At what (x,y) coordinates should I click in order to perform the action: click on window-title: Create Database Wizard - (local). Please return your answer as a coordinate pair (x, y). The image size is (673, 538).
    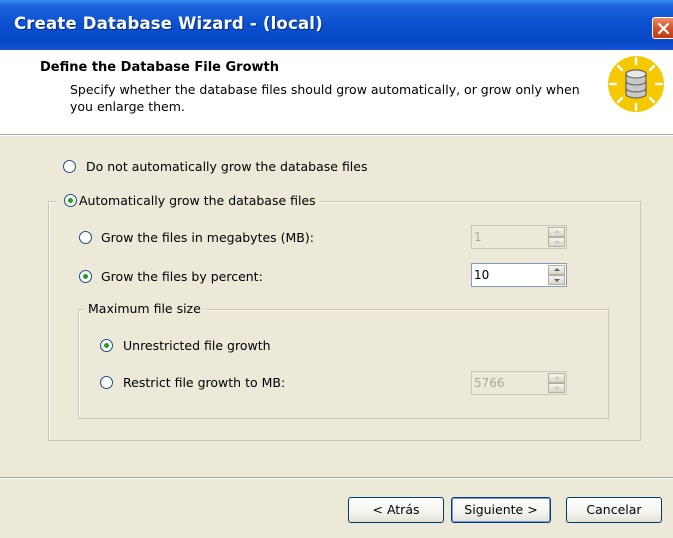
    Looking at the image, I should click on (168, 23).